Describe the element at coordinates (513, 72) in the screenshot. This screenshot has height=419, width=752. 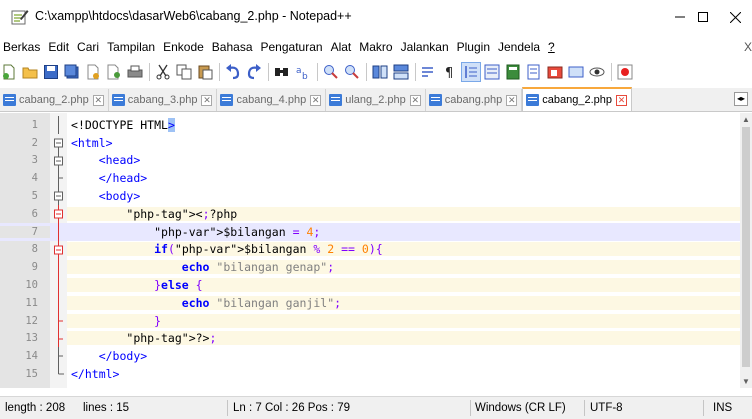
I see `doc-map-button` at that location.